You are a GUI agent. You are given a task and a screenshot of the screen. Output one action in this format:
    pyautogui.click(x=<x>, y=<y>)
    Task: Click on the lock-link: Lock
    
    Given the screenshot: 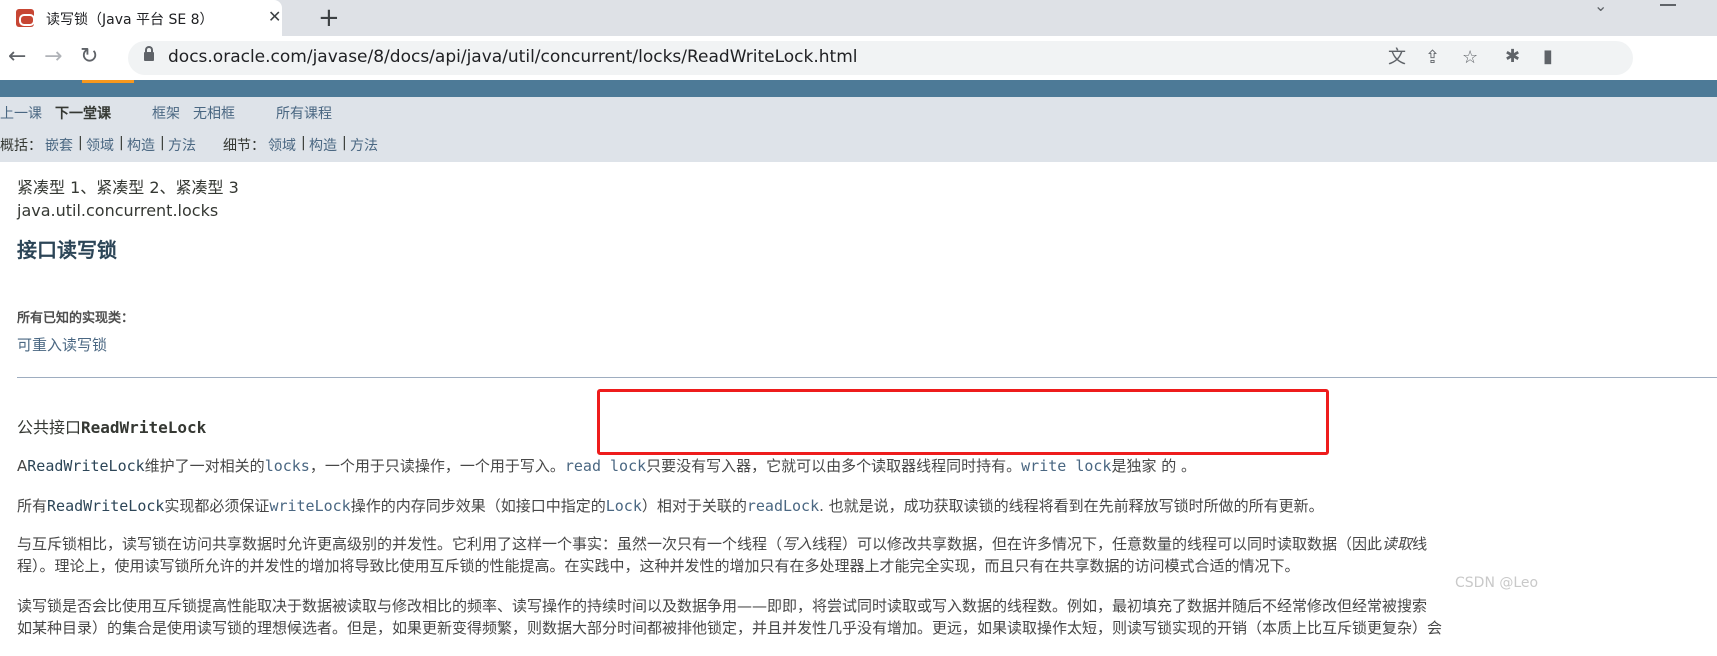 What is the action you would take?
    pyautogui.click(x=624, y=506)
    